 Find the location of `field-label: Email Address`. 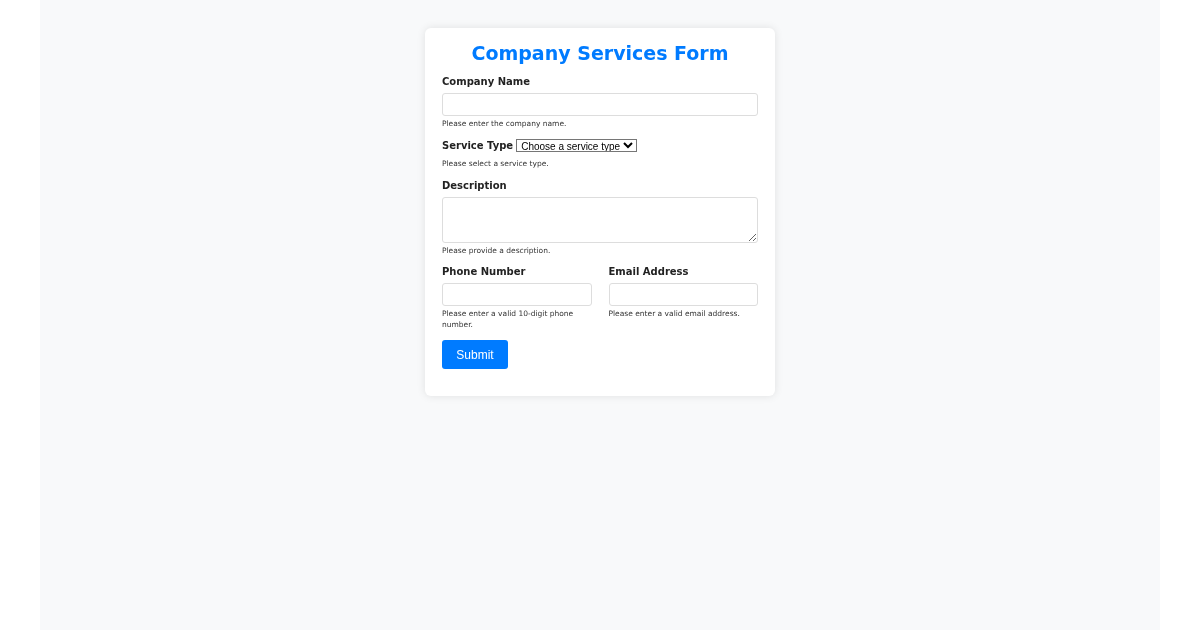

field-label: Email Address is located at coordinates (649, 271).